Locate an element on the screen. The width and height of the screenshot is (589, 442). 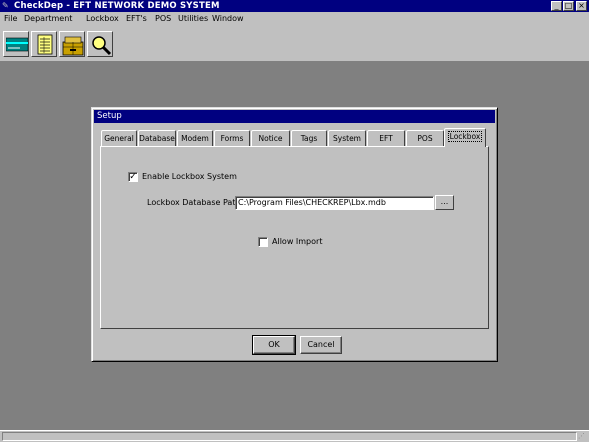
cash-drawer-icon is located at coordinates (73, 46).